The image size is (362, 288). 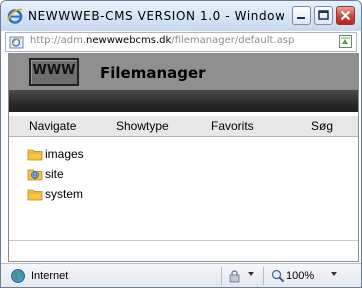 I want to click on folder-item-site: site, so click(x=85, y=175).